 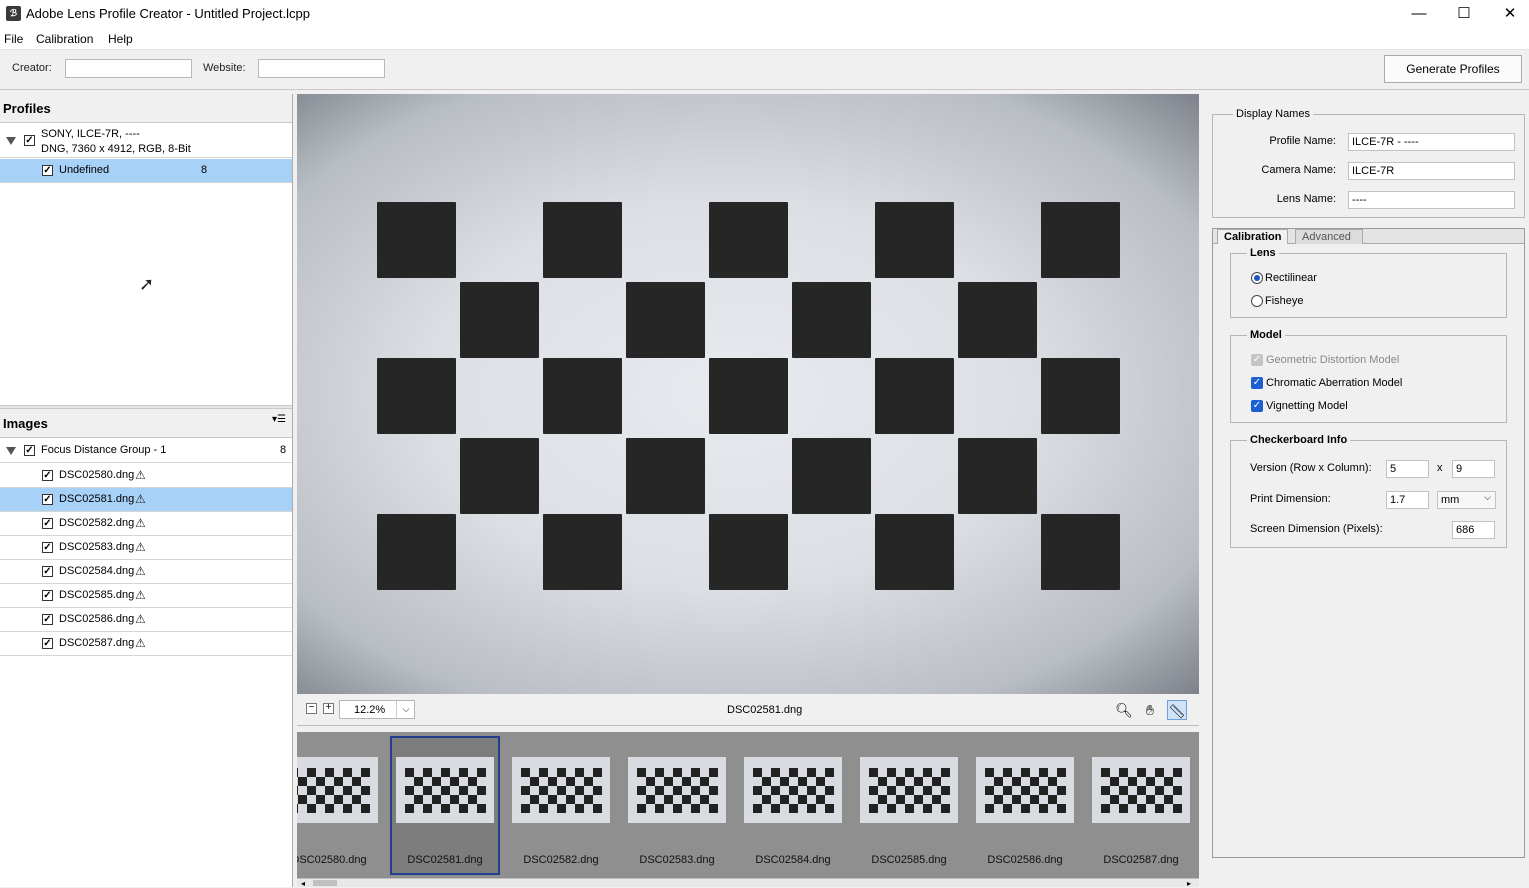 What do you see at coordinates (1419, 14) in the screenshot?
I see `minimize-button: —` at bounding box center [1419, 14].